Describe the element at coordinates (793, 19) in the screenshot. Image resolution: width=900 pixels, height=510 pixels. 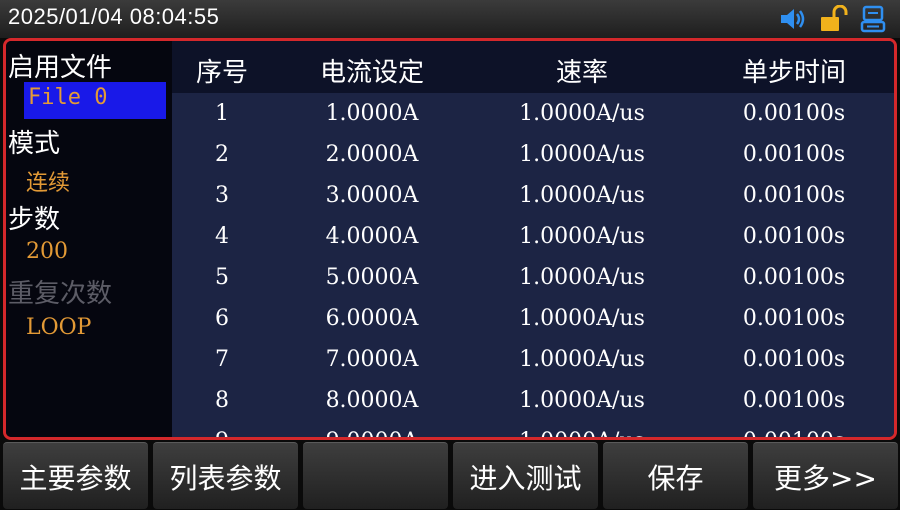
I see `speaker-icon` at that location.